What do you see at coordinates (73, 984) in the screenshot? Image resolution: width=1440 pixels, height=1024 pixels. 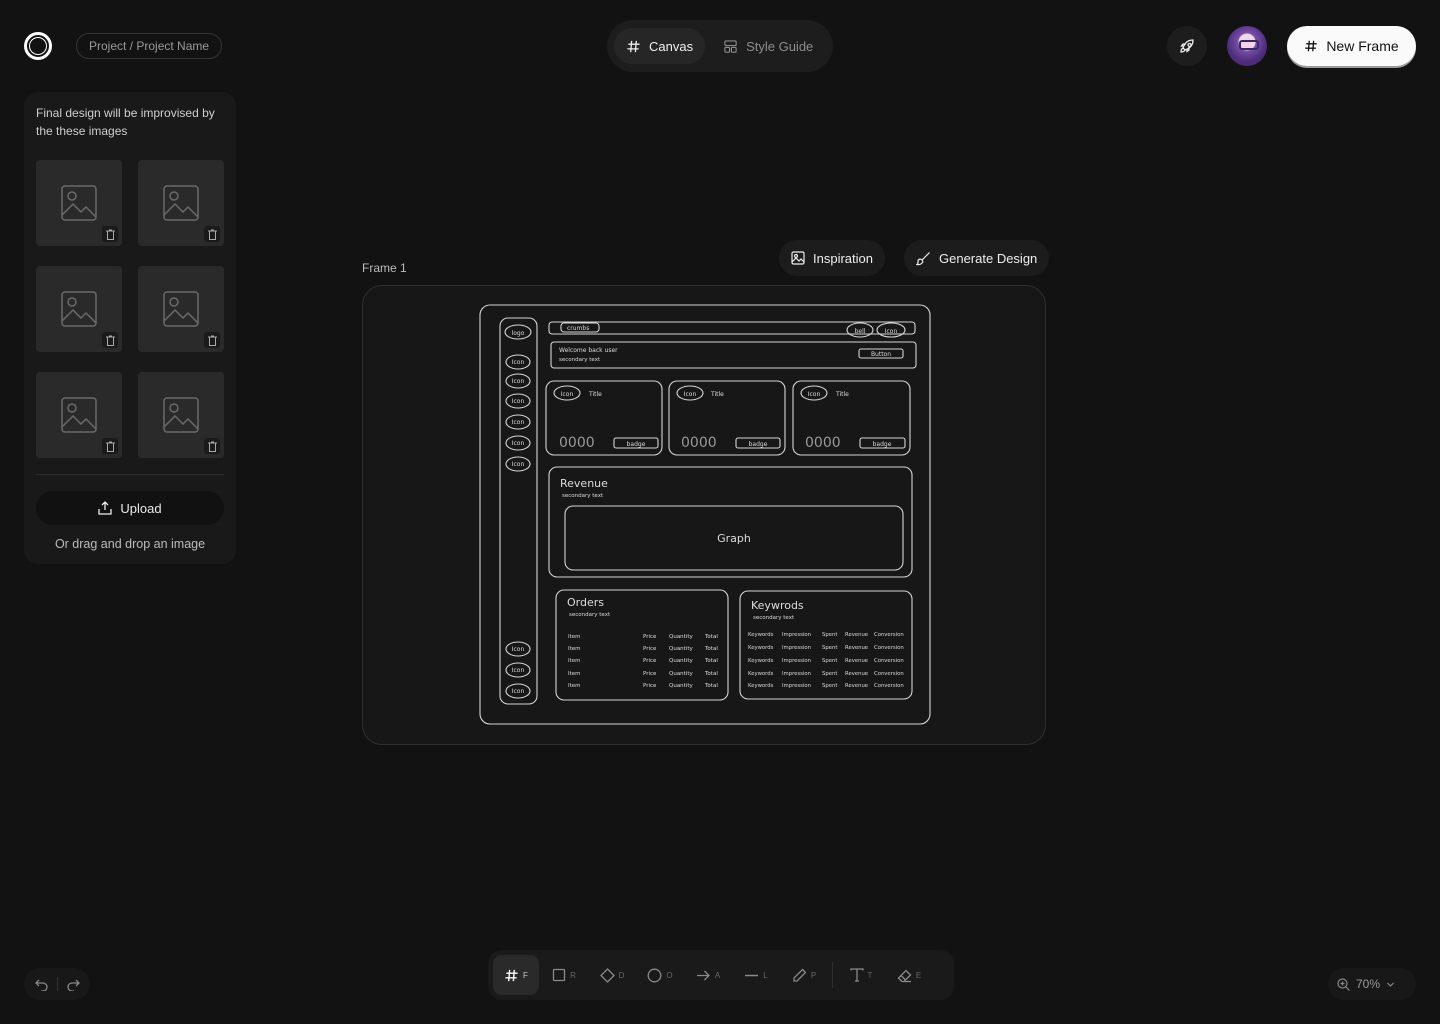 I see `redo-icon` at bounding box center [73, 984].